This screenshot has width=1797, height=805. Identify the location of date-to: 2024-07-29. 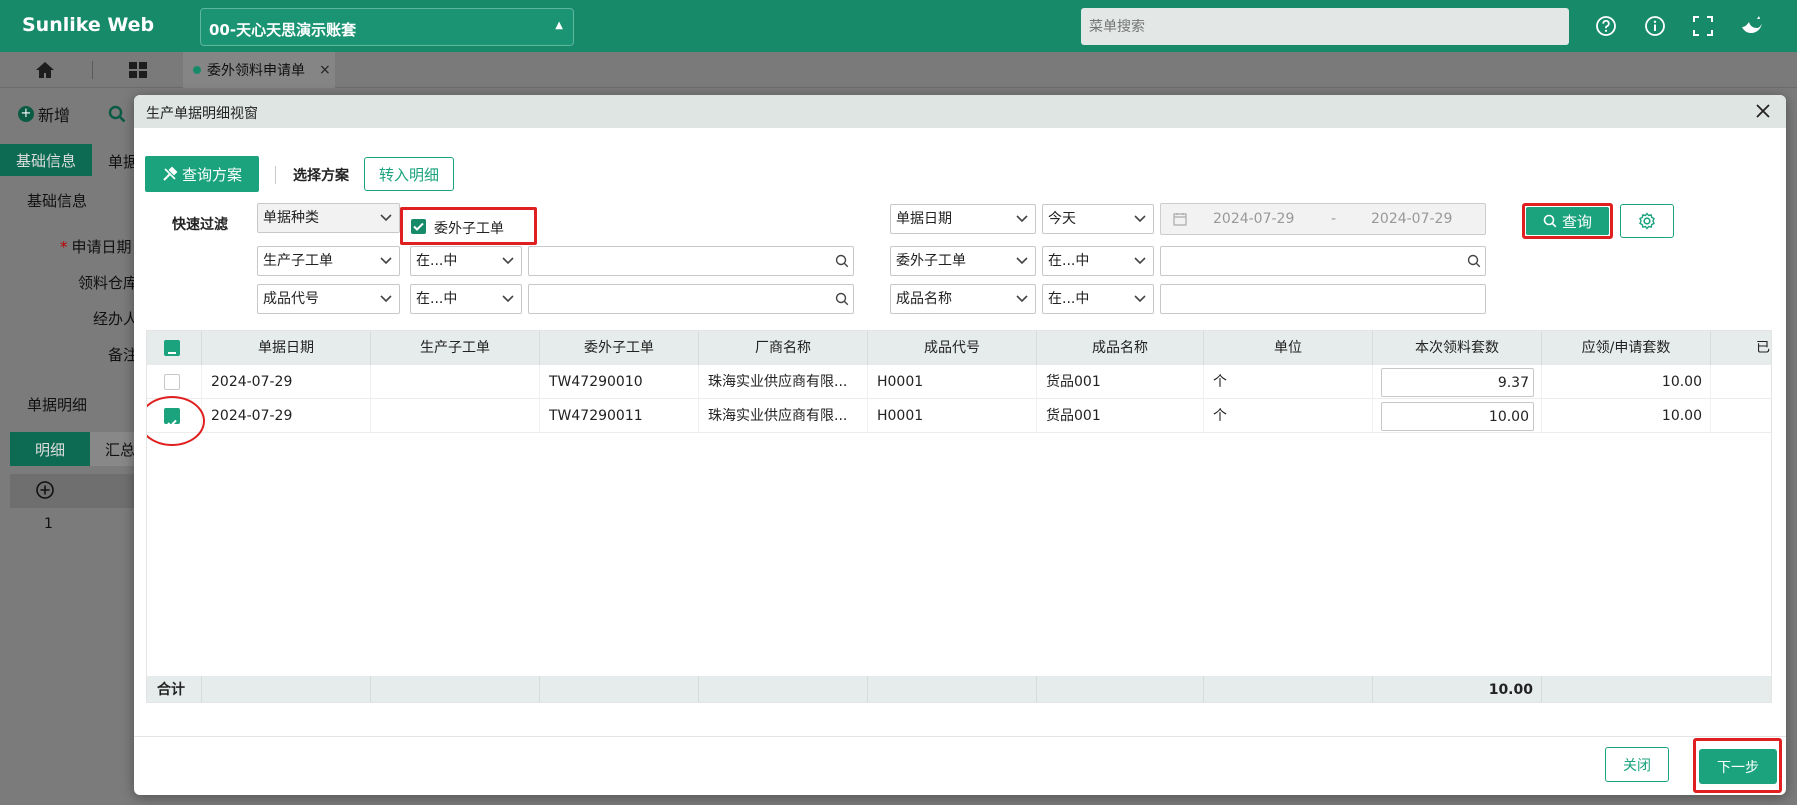
(1412, 219).